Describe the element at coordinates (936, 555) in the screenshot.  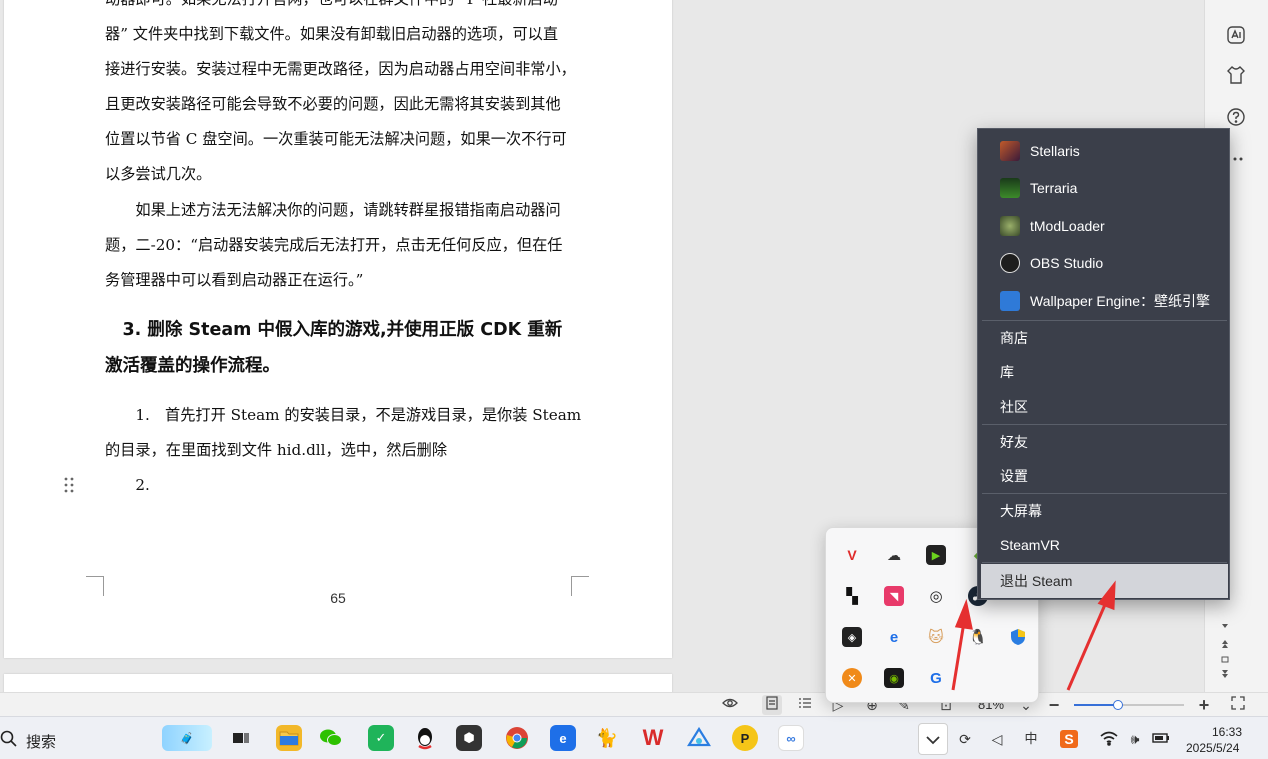
I see `play-launcher-icon: ▶` at that location.